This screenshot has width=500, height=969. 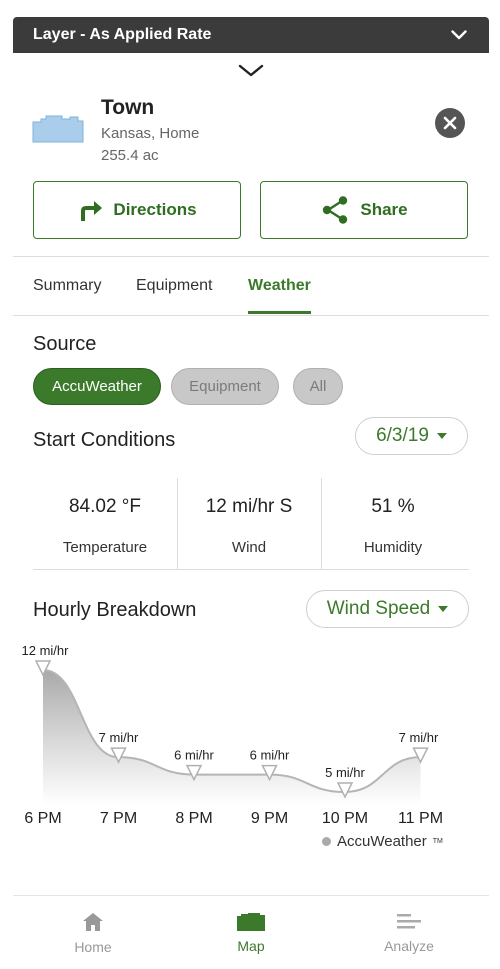 What do you see at coordinates (118, 818) in the screenshot?
I see `x-tick-label: 7 PM` at bounding box center [118, 818].